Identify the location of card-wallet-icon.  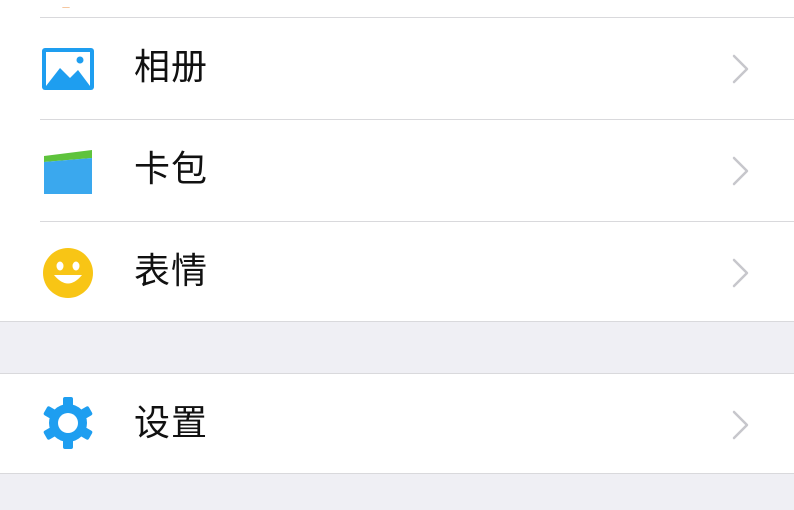
(68, 171).